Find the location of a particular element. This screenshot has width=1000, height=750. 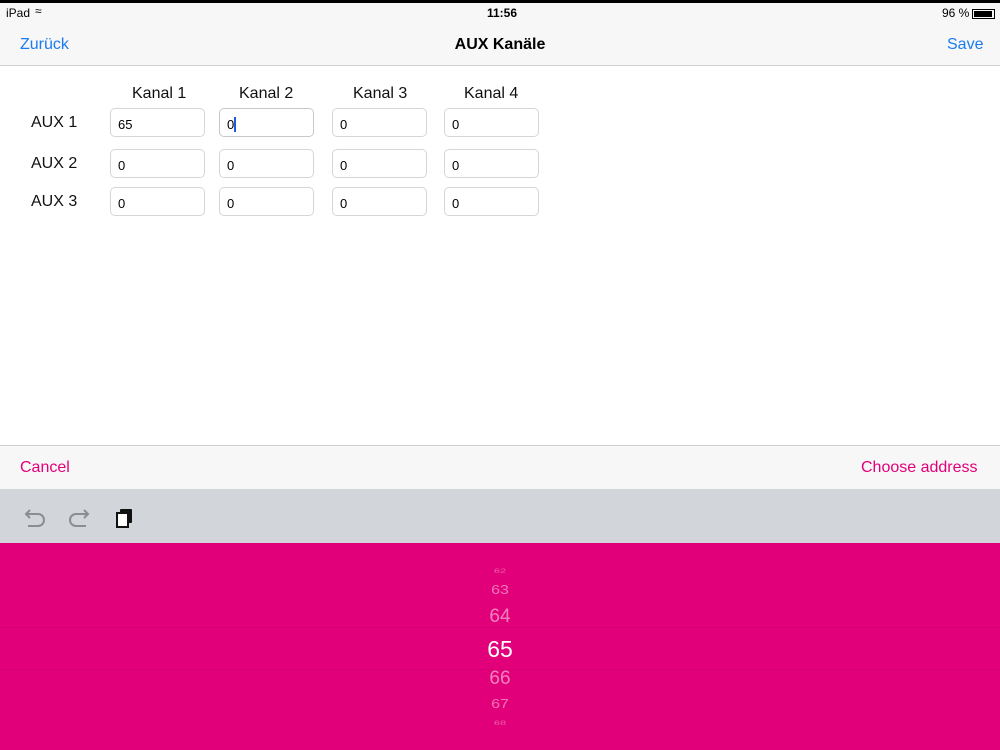

field-value: 0 is located at coordinates (231, 124).